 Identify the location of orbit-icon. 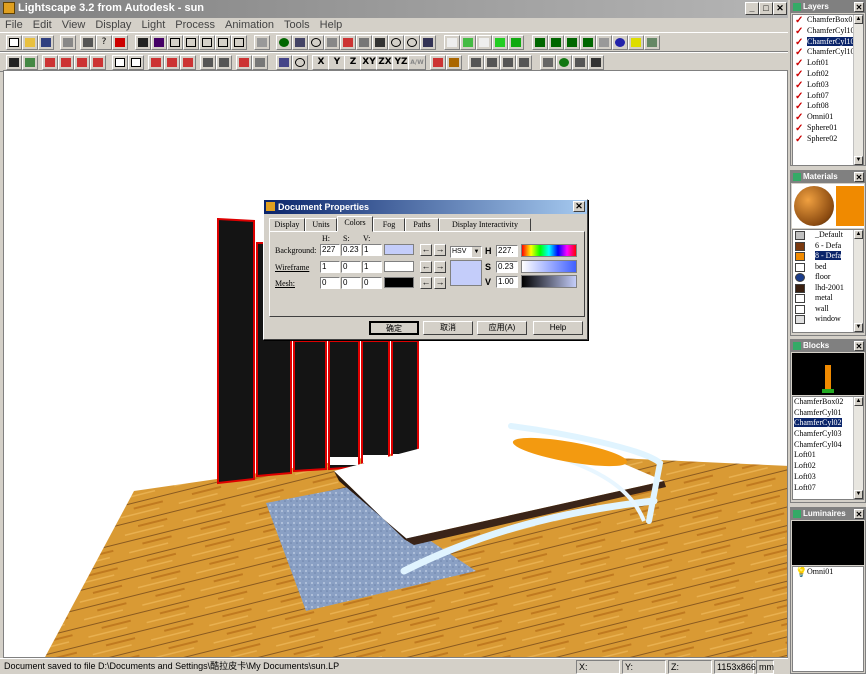
(300, 42).